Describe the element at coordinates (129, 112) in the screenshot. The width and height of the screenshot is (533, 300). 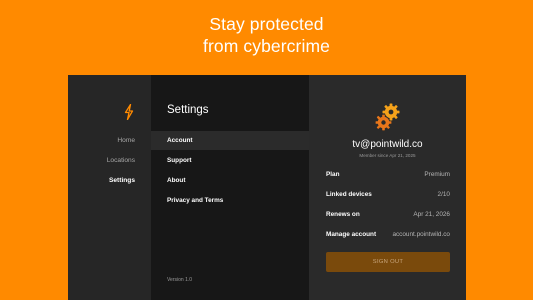
I see `lightning-bolt-icon` at that location.